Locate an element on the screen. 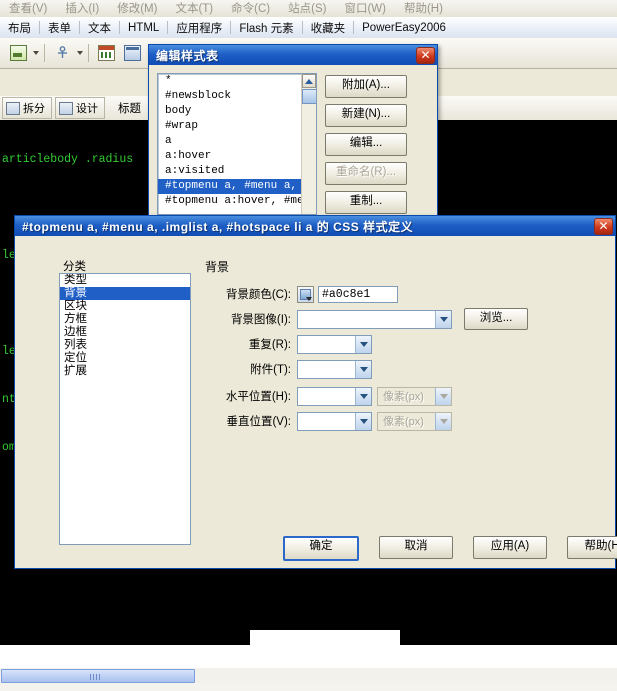 This screenshot has height=691, width=617. vertical-position-unit-select: 像素(px) is located at coordinates (414, 421).